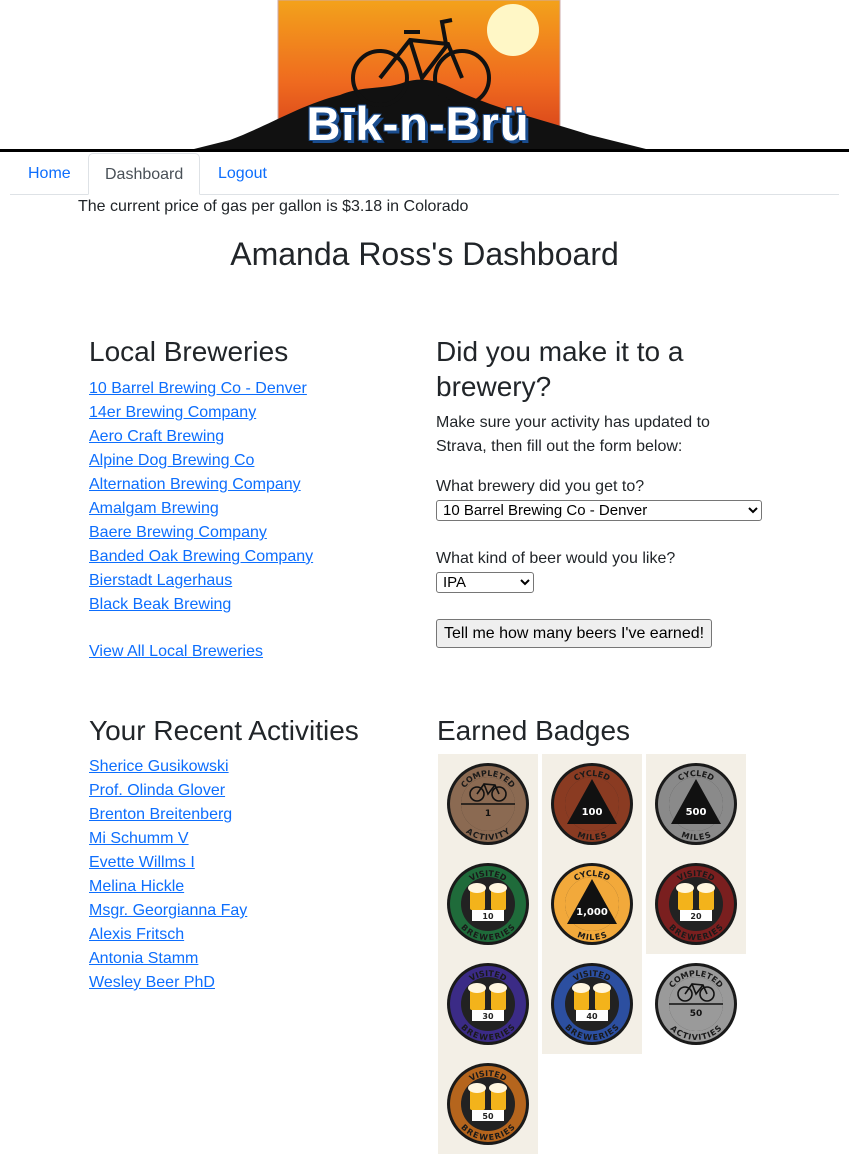 Image resolution: width=849 pixels, height=1168 pixels. Describe the element at coordinates (488, 804) in the screenshot. I see `badge-completed-1-activity: COMPLETEDACTIVITY1` at that location.